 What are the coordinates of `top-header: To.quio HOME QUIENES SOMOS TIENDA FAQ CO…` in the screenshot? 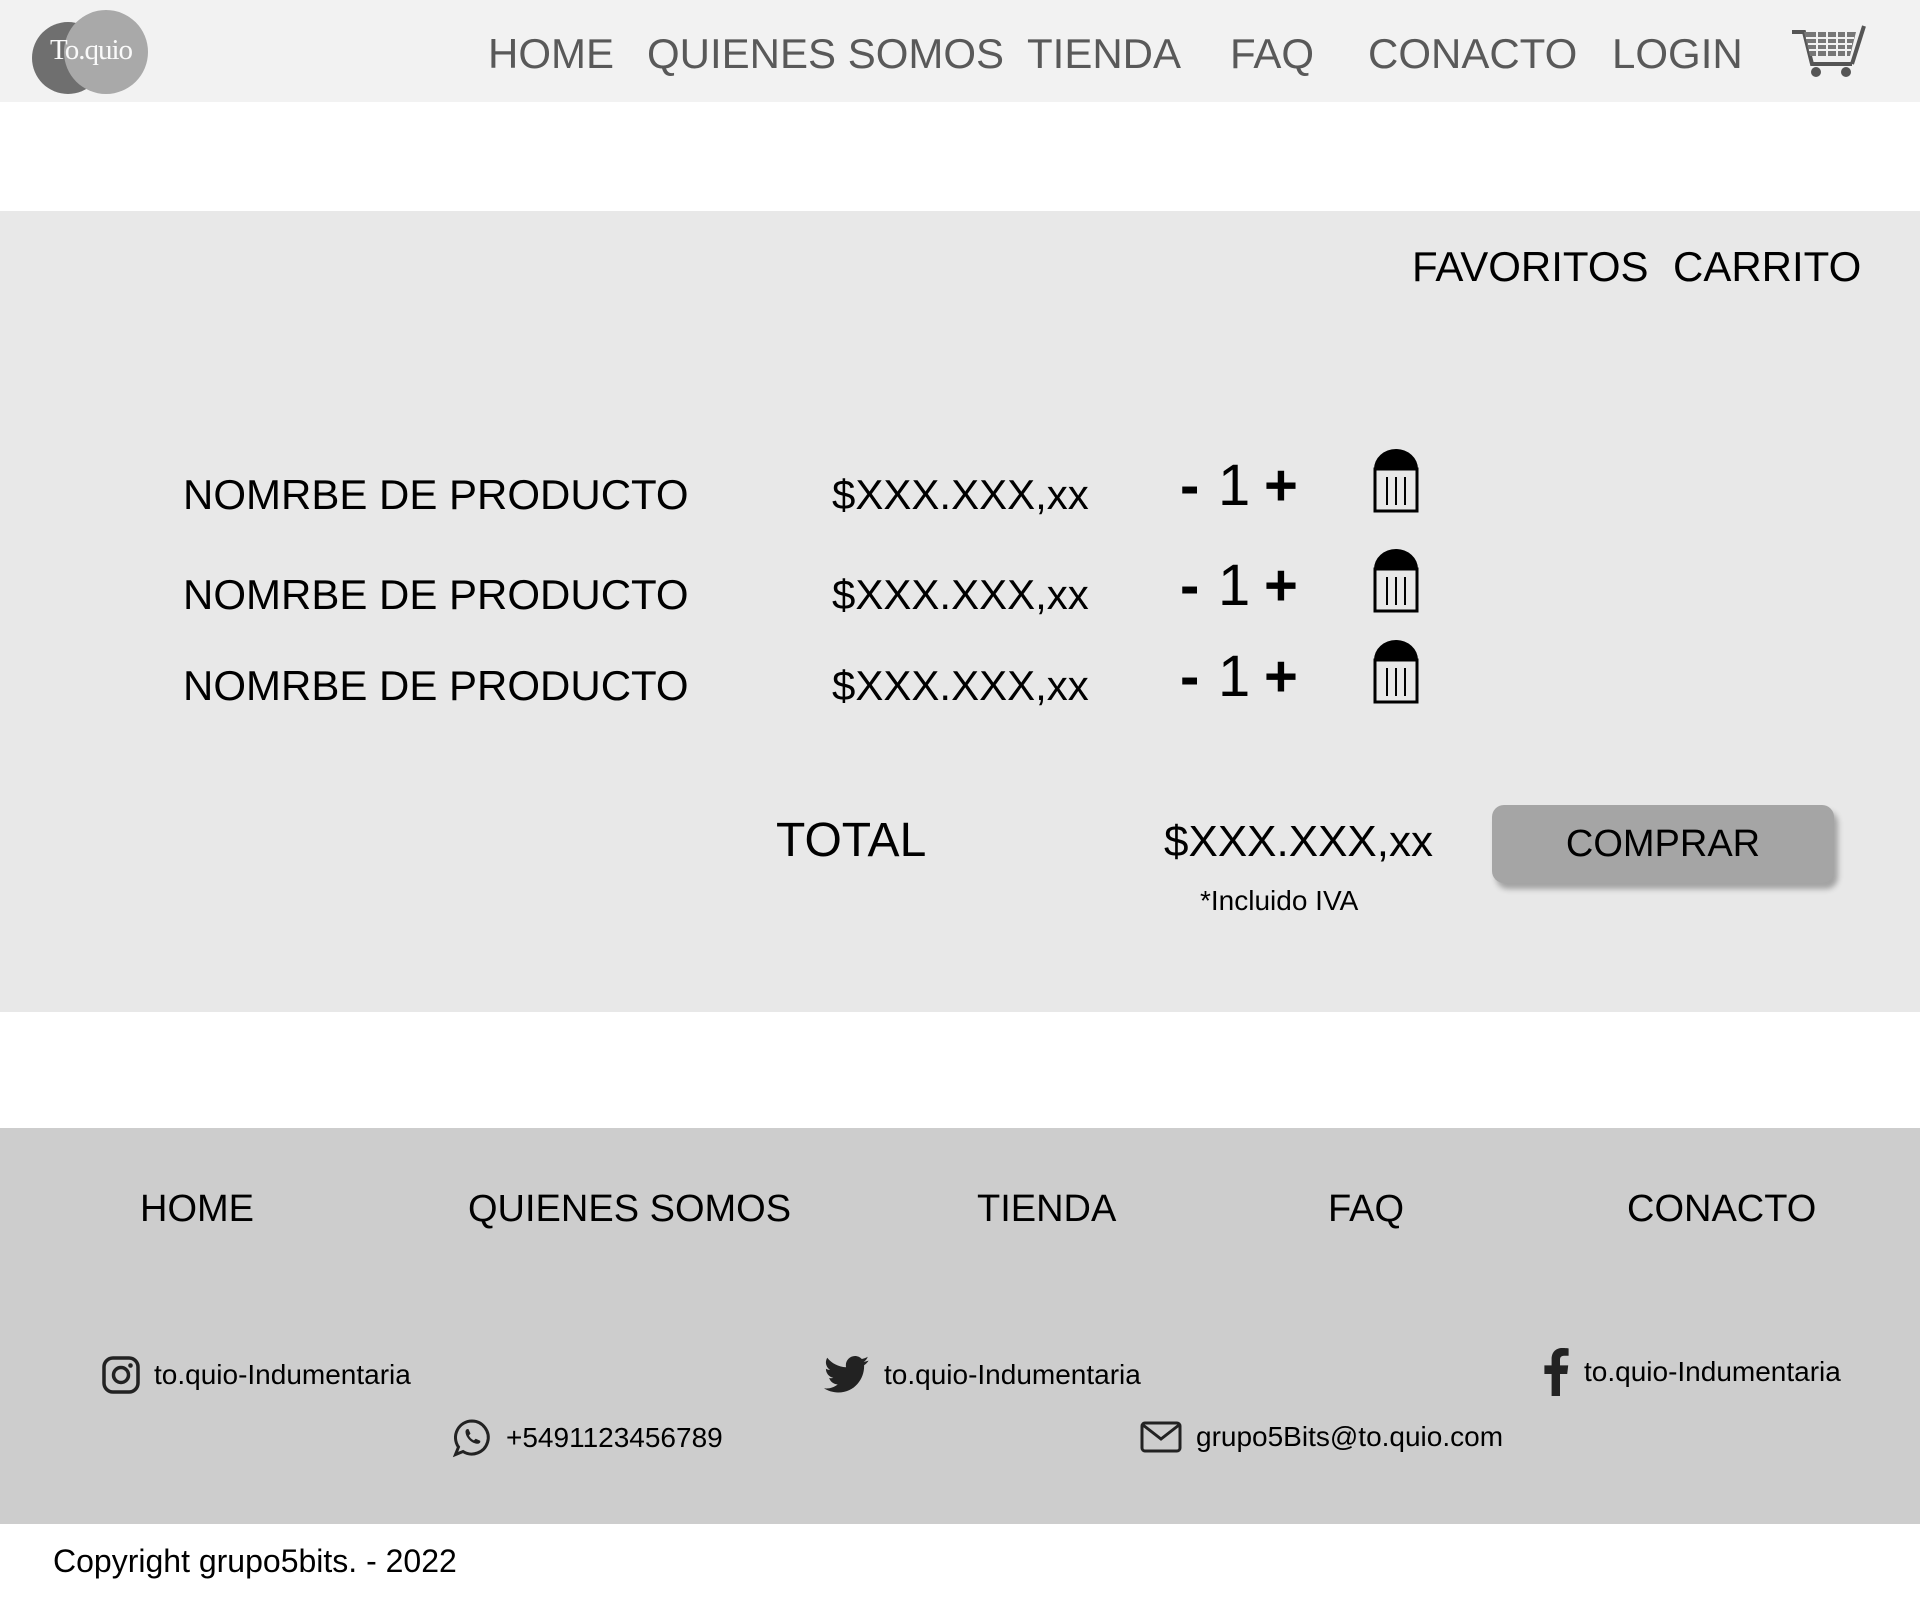 It's located at (960, 51).